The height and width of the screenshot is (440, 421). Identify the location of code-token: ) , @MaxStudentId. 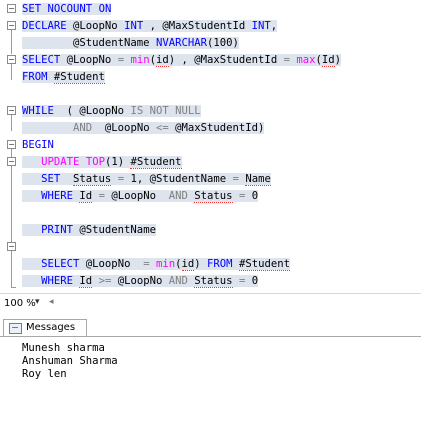
(226, 60).